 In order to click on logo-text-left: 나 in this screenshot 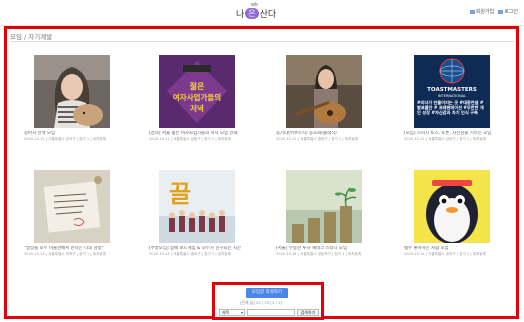, I will do `click(240, 15)`.